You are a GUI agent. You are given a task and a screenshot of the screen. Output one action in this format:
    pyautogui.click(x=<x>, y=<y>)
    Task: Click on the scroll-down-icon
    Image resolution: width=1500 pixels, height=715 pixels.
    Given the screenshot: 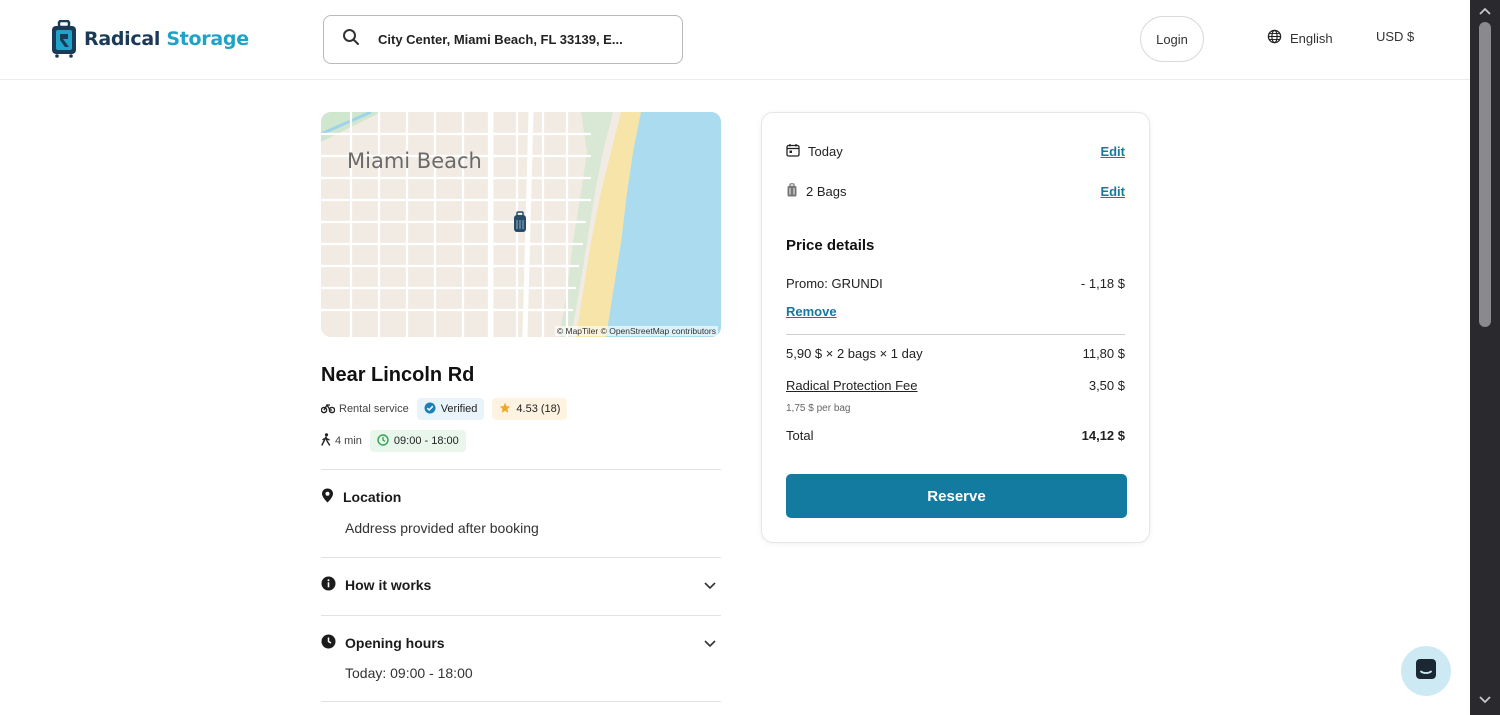 What is the action you would take?
    pyautogui.click(x=1485, y=702)
    